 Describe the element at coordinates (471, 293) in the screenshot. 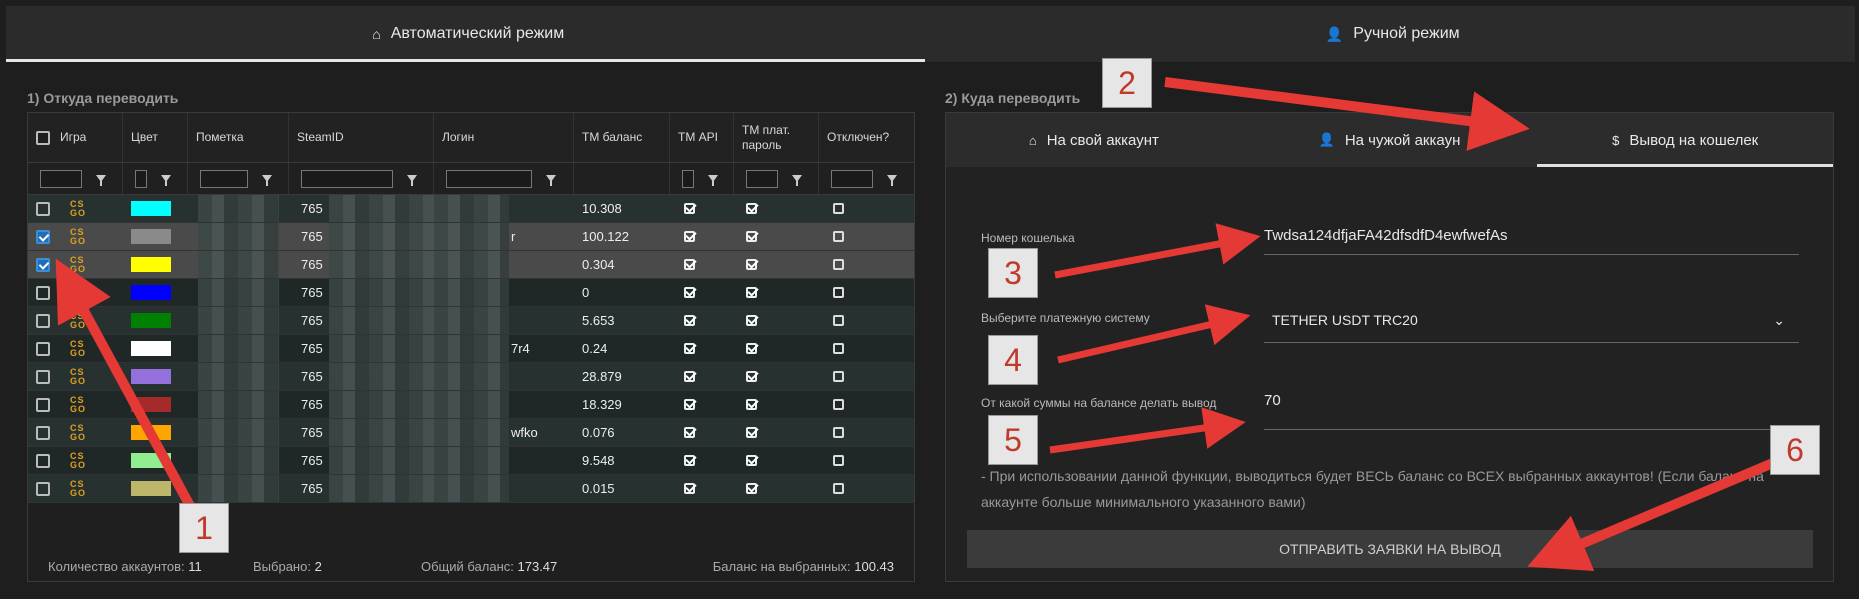

I see `table-row: CS GO 765 0` at that location.